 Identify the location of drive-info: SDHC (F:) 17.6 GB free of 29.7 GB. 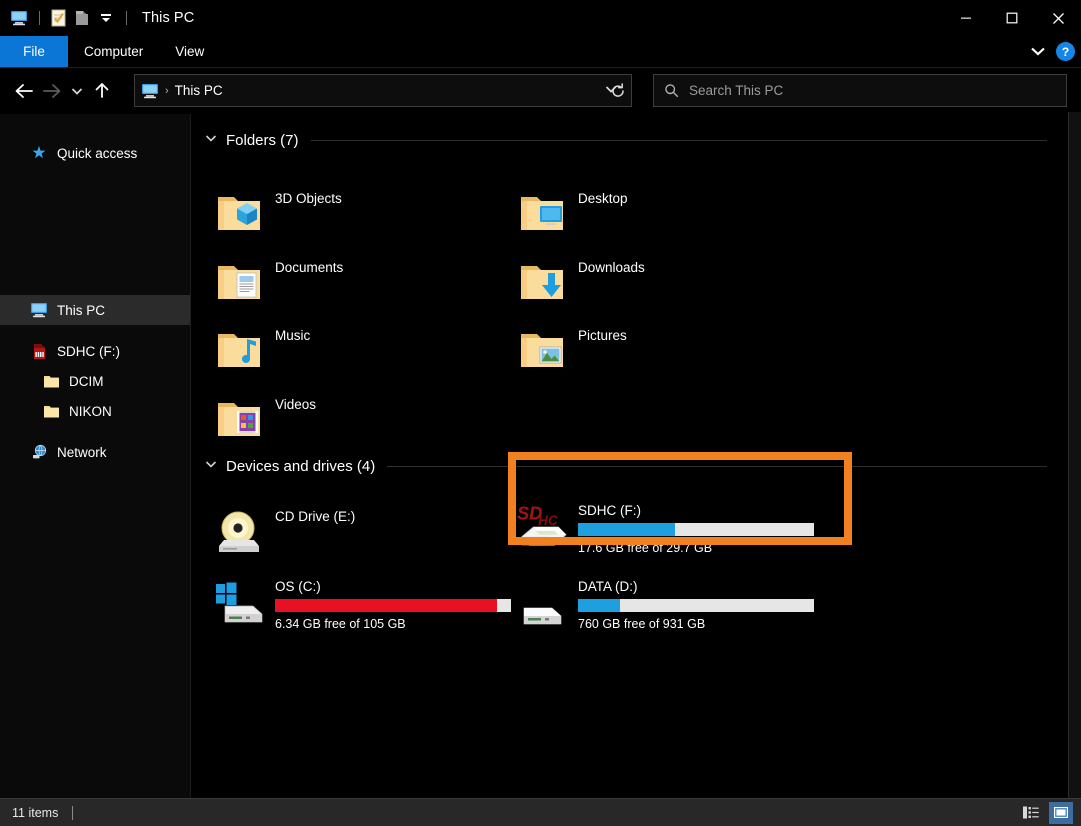
(696, 528).